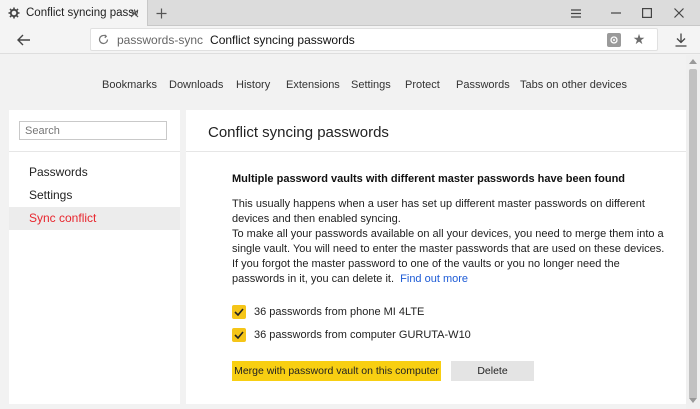 The image size is (700, 409). Describe the element at coordinates (134, 13) in the screenshot. I see `close-tab-icon` at that location.